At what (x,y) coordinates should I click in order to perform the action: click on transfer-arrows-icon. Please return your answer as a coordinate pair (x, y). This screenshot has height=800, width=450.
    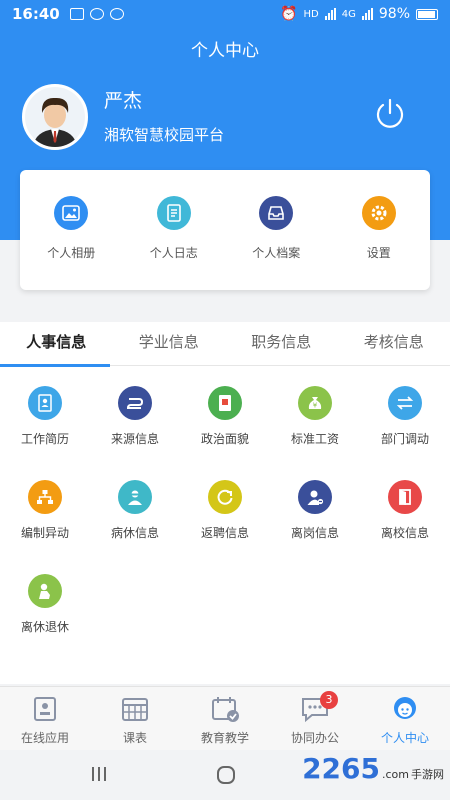
    Looking at the image, I should click on (405, 403).